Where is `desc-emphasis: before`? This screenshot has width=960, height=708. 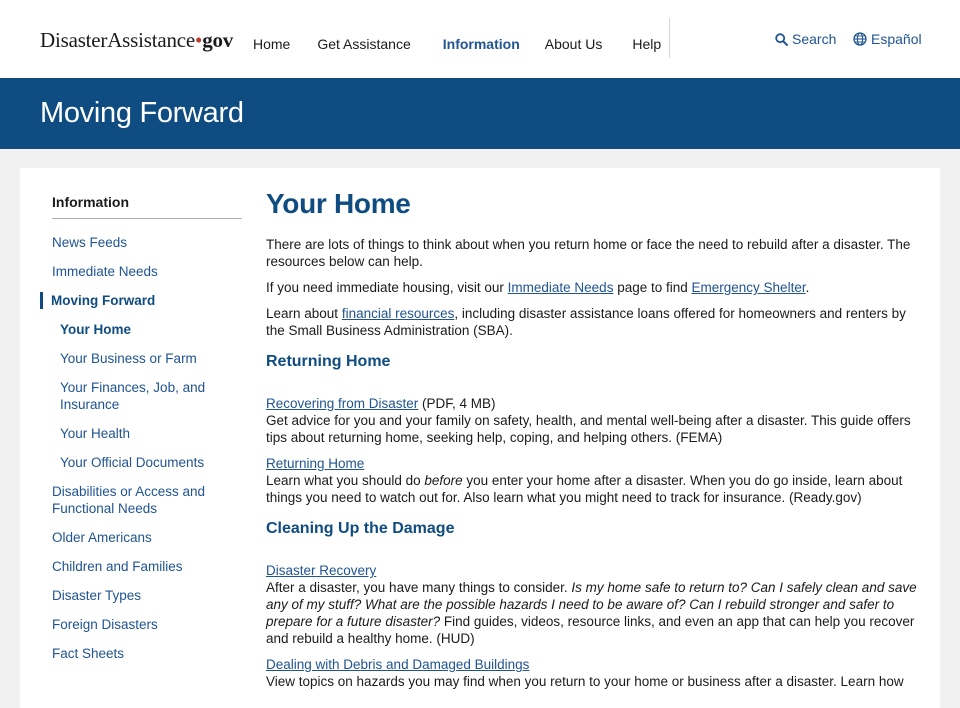
desc-emphasis: before is located at coordinates (443, 480).